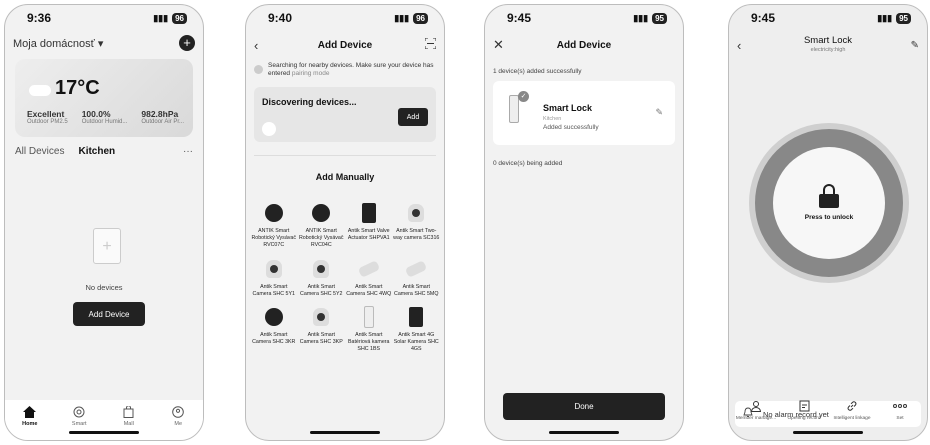 This screenshot has height=445, width=930. Describe the element at coordinates (321, 238) in the screenshot. I see `device-type-label: ANTIK Smart Robotický Vysávač RVC04C` at that location.